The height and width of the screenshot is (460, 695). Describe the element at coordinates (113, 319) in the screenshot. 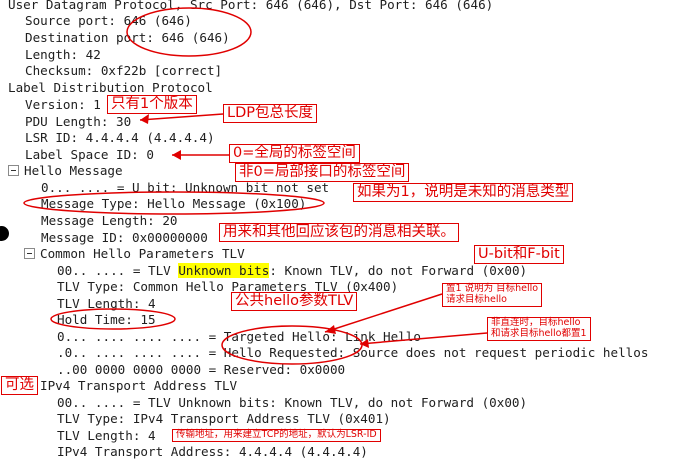

I see `hold-time-ellipse` at that location.